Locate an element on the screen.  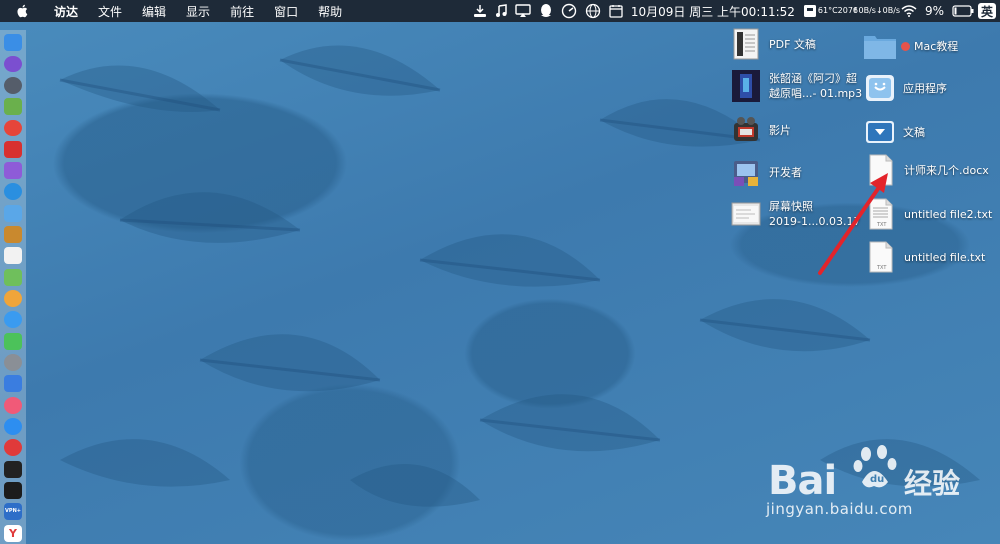
developer-tools-icon is located at coordinates (746, 172).